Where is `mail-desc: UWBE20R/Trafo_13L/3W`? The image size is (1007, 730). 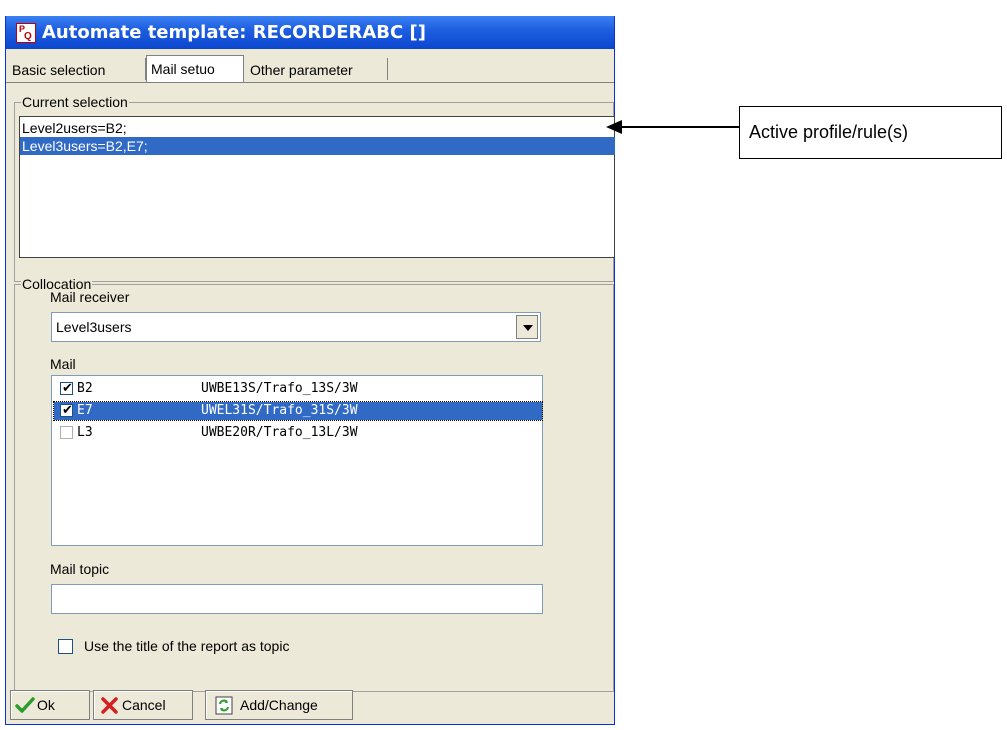 mail-desc: UWBE20R/Trafo_13L/3W is located at coordinates (279, 432).